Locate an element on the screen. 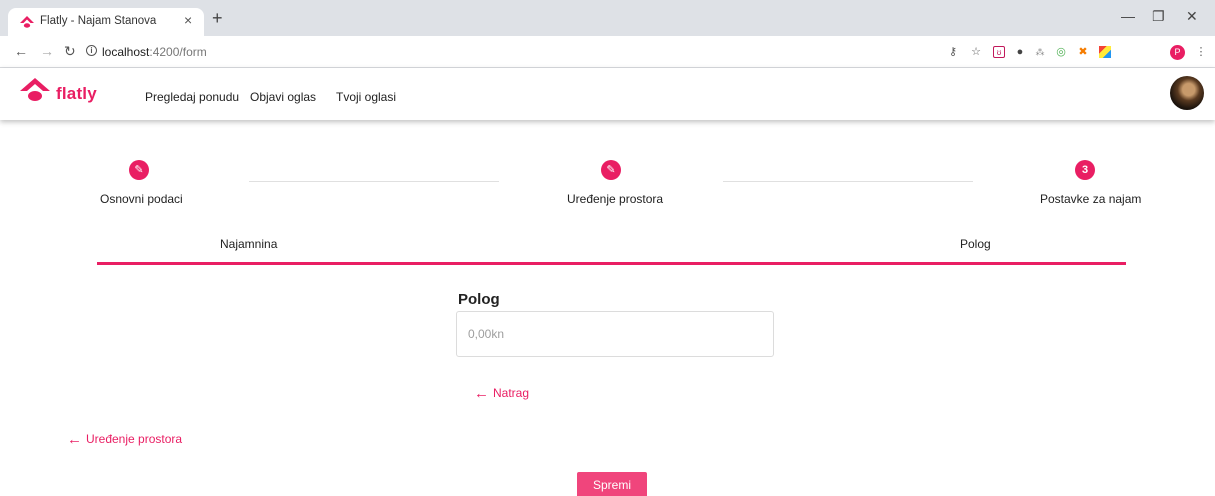 Image resolution: width=1215 pixels, height=496 pixels. fox-extension-icon: ✖ is located at coordinates (1083, 52).